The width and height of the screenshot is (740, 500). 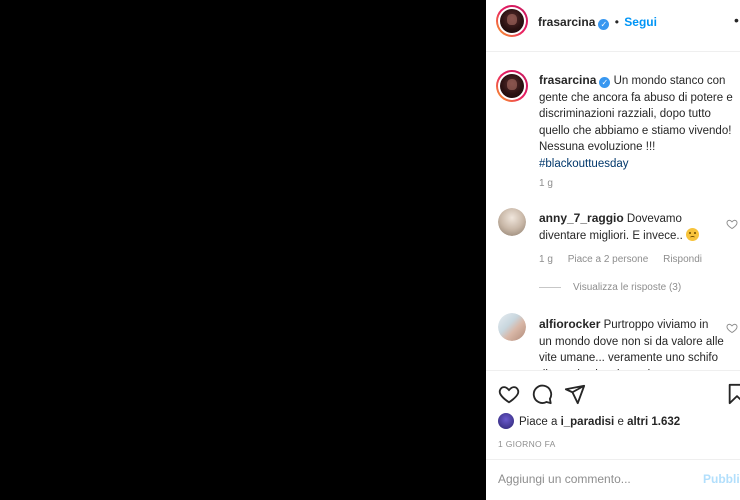 What do you see at coordinates (567, 80) in the screenshot?
I see `caption-username: frasarcina` at bounding box center [567, 80].